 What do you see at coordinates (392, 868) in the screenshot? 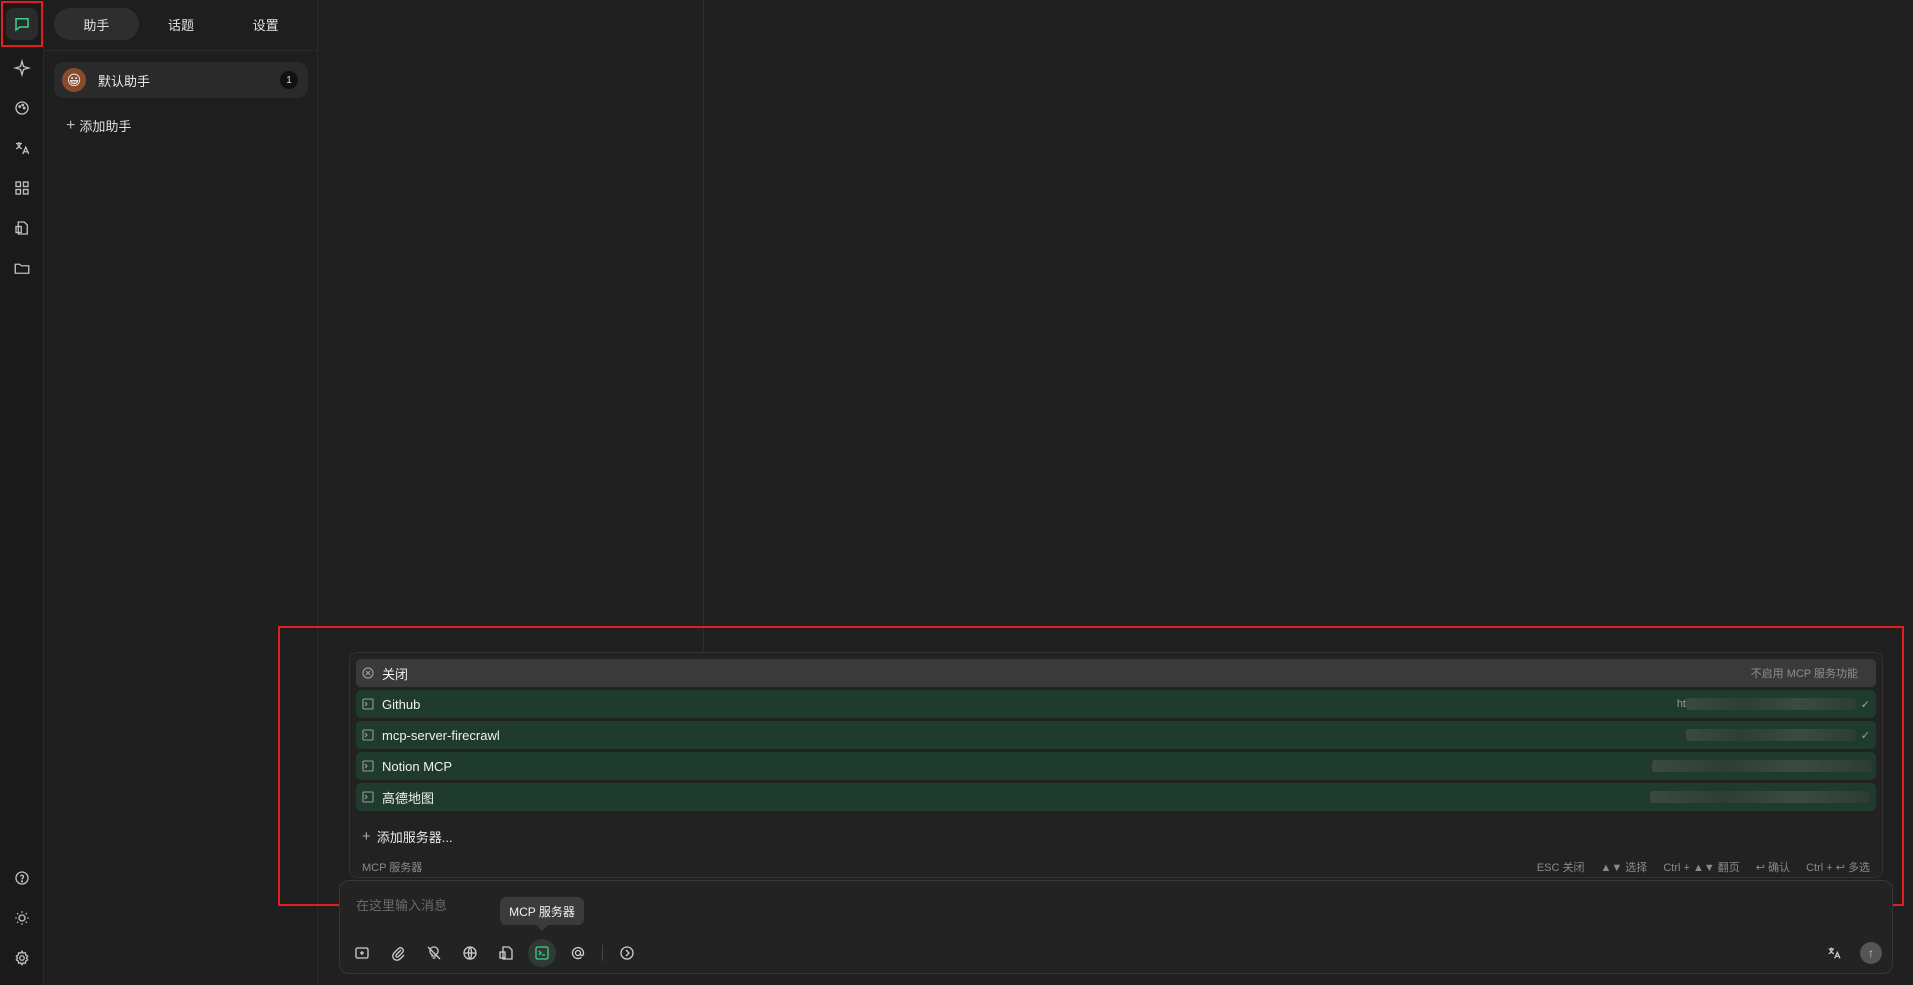
I see `mcp-footer-title: MCP 服务器` at bounding box center [392, 868].